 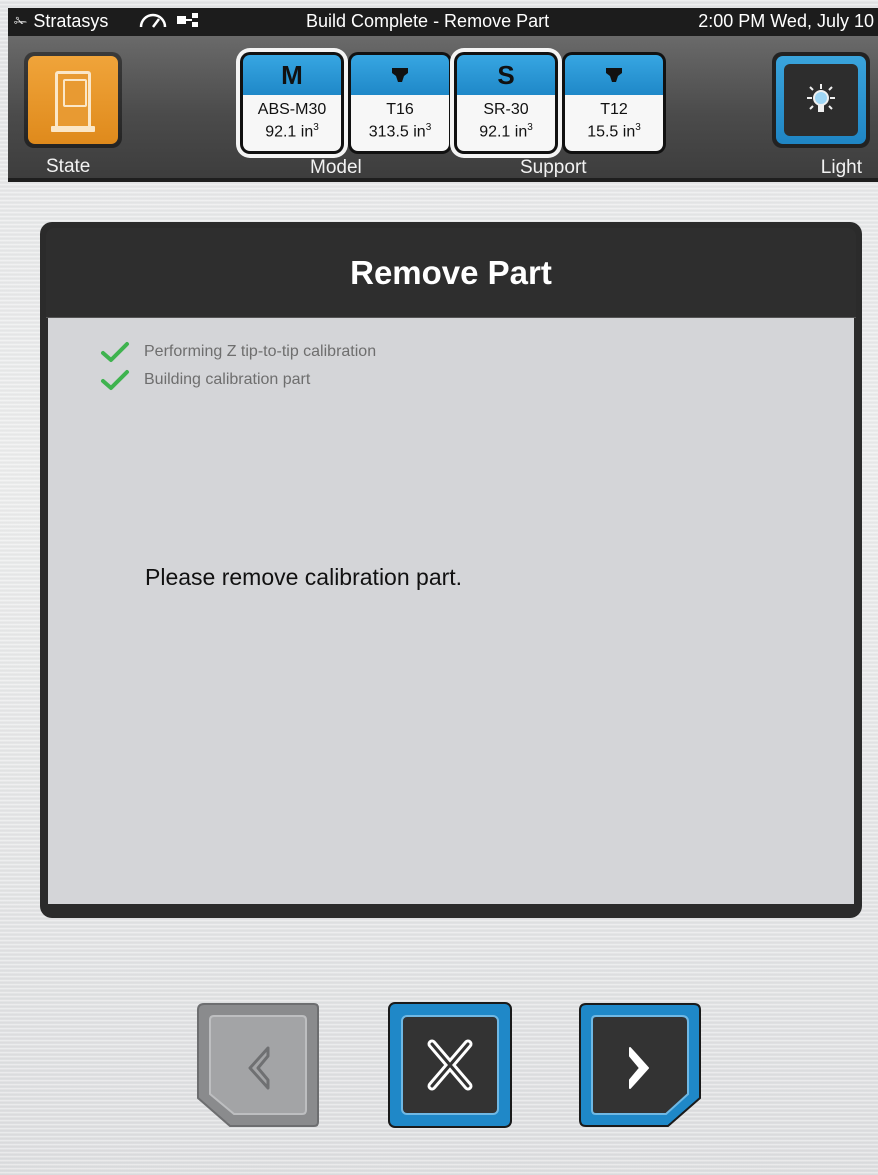 What do you see at coordinates (260, 351) in the screenshot?
I see `step-label: Performing Z tip-to-tip calibration` at bounding box center [260, 351].